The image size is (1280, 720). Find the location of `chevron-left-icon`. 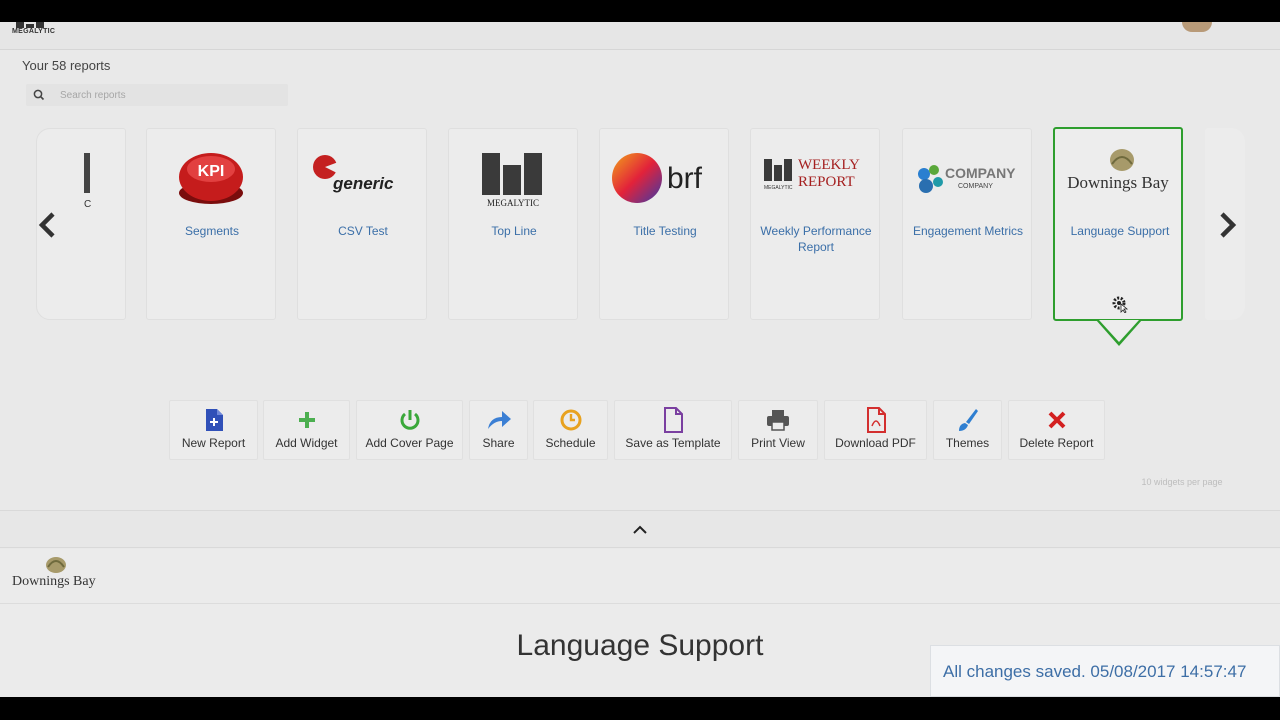

chevron-left-icon is located at coordinates (46, 225).